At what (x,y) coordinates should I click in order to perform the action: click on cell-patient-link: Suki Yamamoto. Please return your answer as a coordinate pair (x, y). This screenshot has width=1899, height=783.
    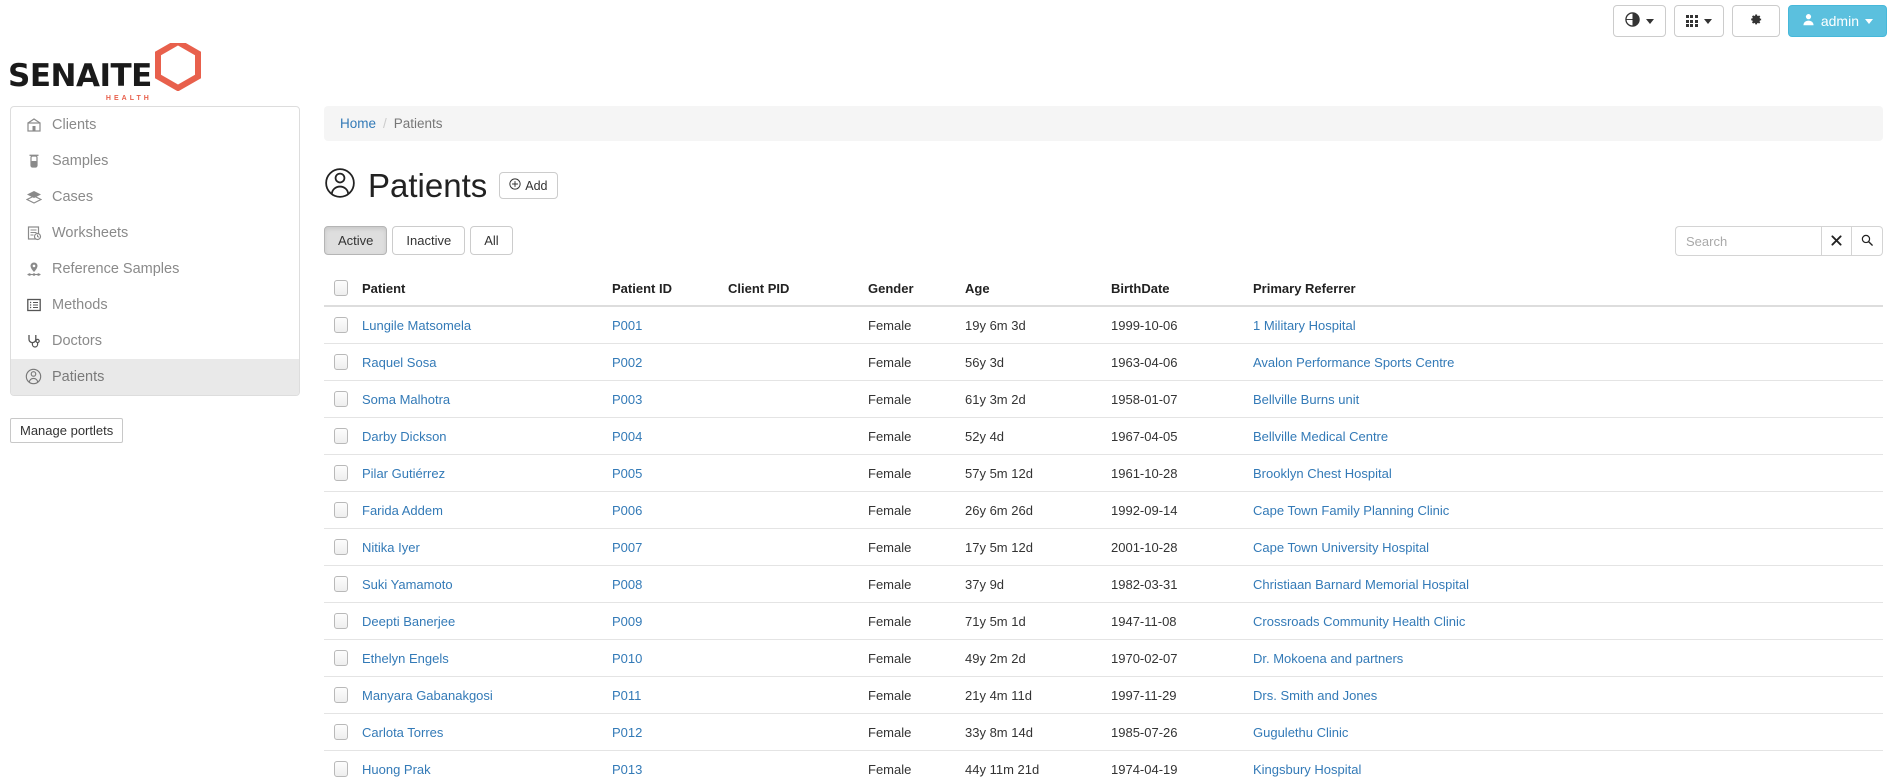
    Looking at the image, I should click on (407, 584).